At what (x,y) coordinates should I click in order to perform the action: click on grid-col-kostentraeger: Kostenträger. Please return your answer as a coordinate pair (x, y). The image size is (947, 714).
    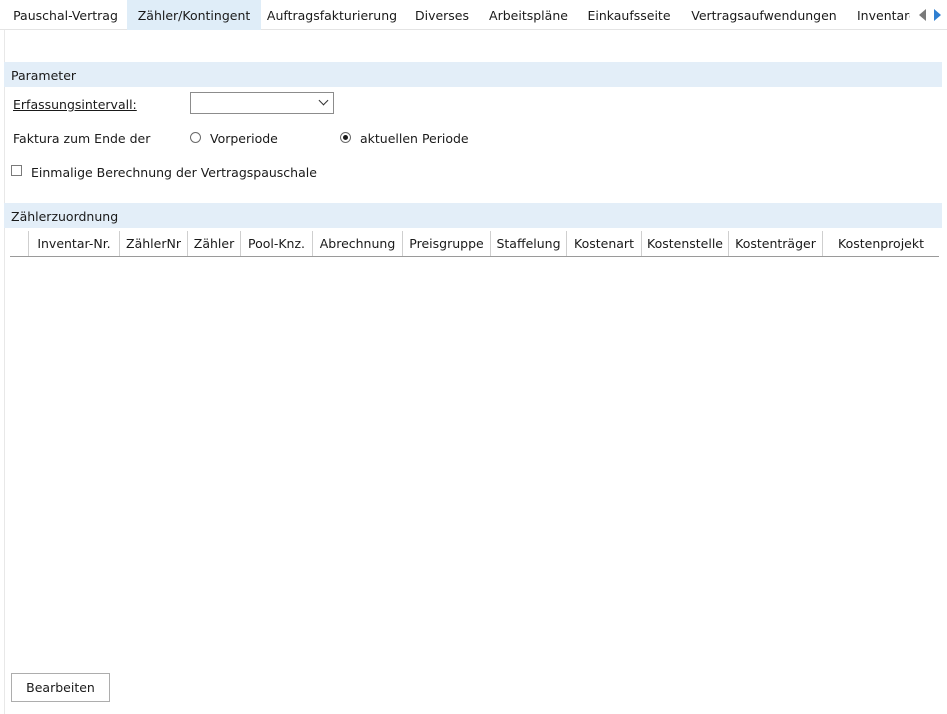
    Looking at the image, I should click on (776, 243).